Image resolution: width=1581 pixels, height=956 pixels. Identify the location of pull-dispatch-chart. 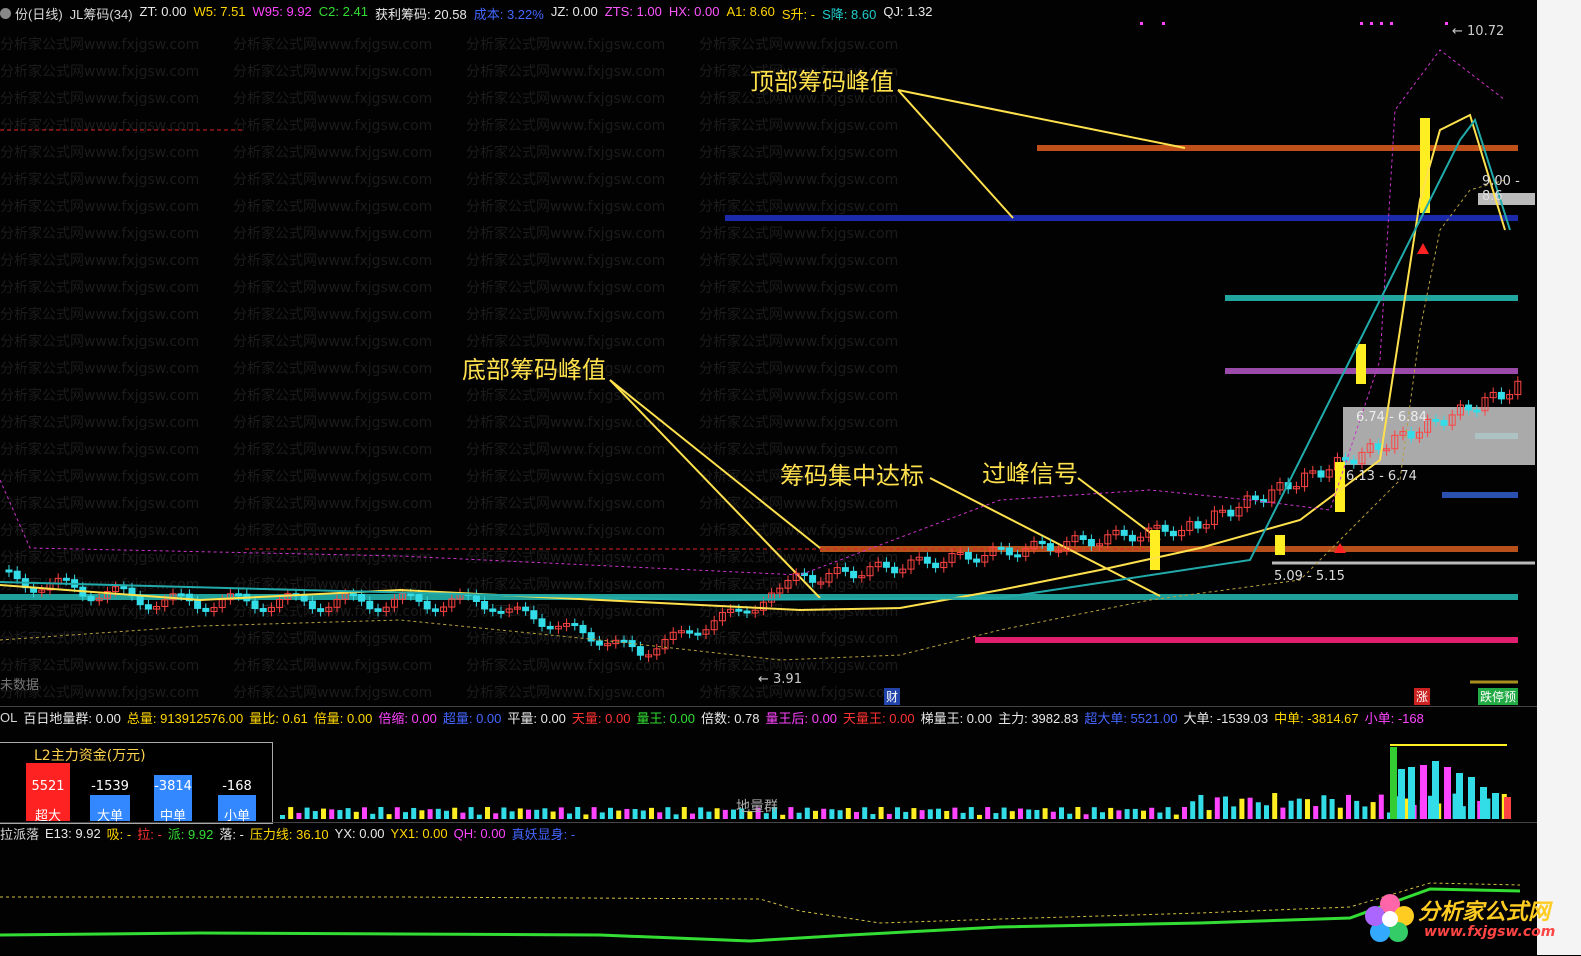
(768, 889).